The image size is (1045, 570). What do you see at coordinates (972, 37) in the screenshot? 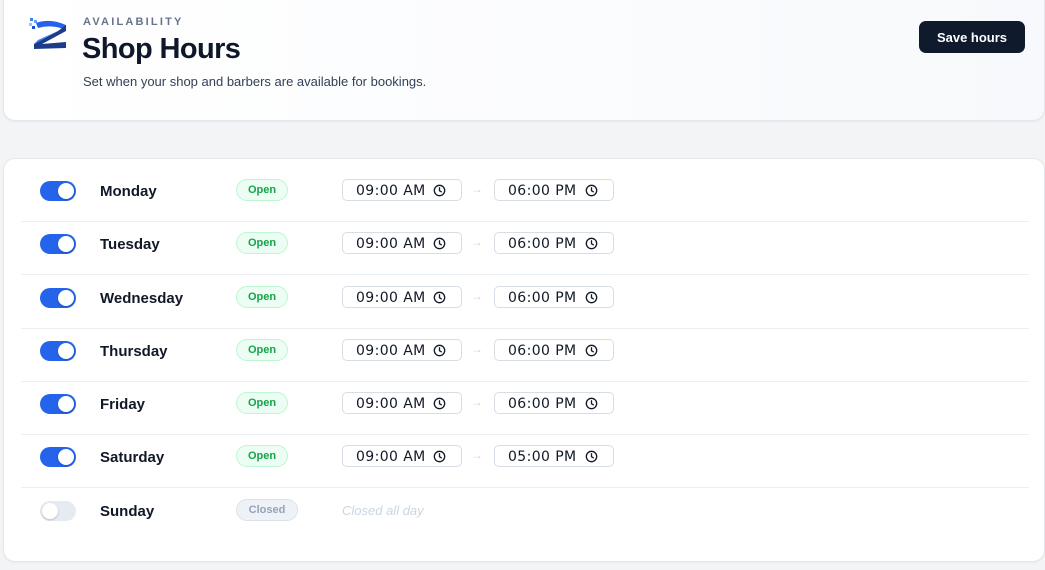
I see `save-hours-button: Save hours` at bounding box center [972, 37].